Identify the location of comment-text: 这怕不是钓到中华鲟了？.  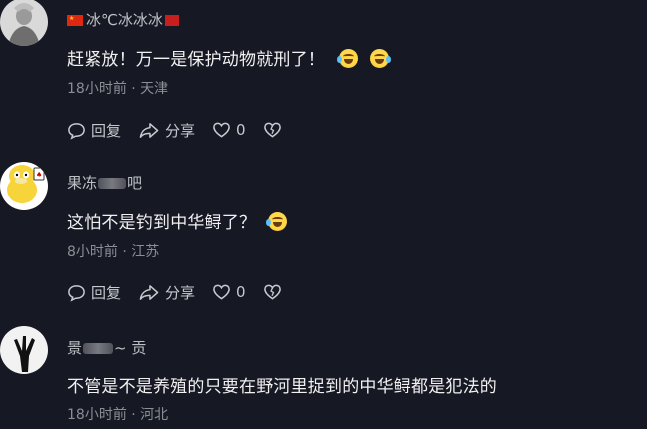
(177, 220).